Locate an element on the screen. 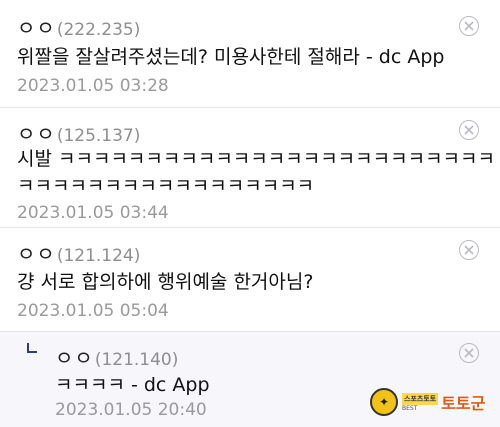 The image size is (500, 427). comment-date: 2023.01.05 03:44 is located at coordinates (93, 213).